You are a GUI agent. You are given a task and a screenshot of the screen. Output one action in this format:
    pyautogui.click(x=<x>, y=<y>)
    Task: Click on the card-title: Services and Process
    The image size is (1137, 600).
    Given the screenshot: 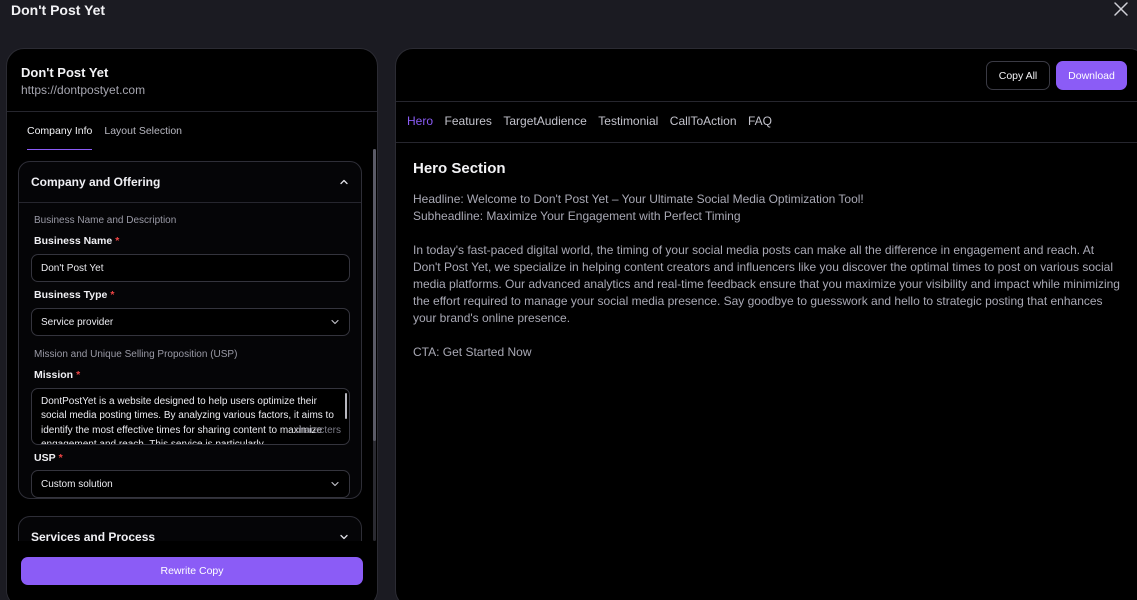 What is the action you would take?
    pyautogui.click(x=93, y=535)
    